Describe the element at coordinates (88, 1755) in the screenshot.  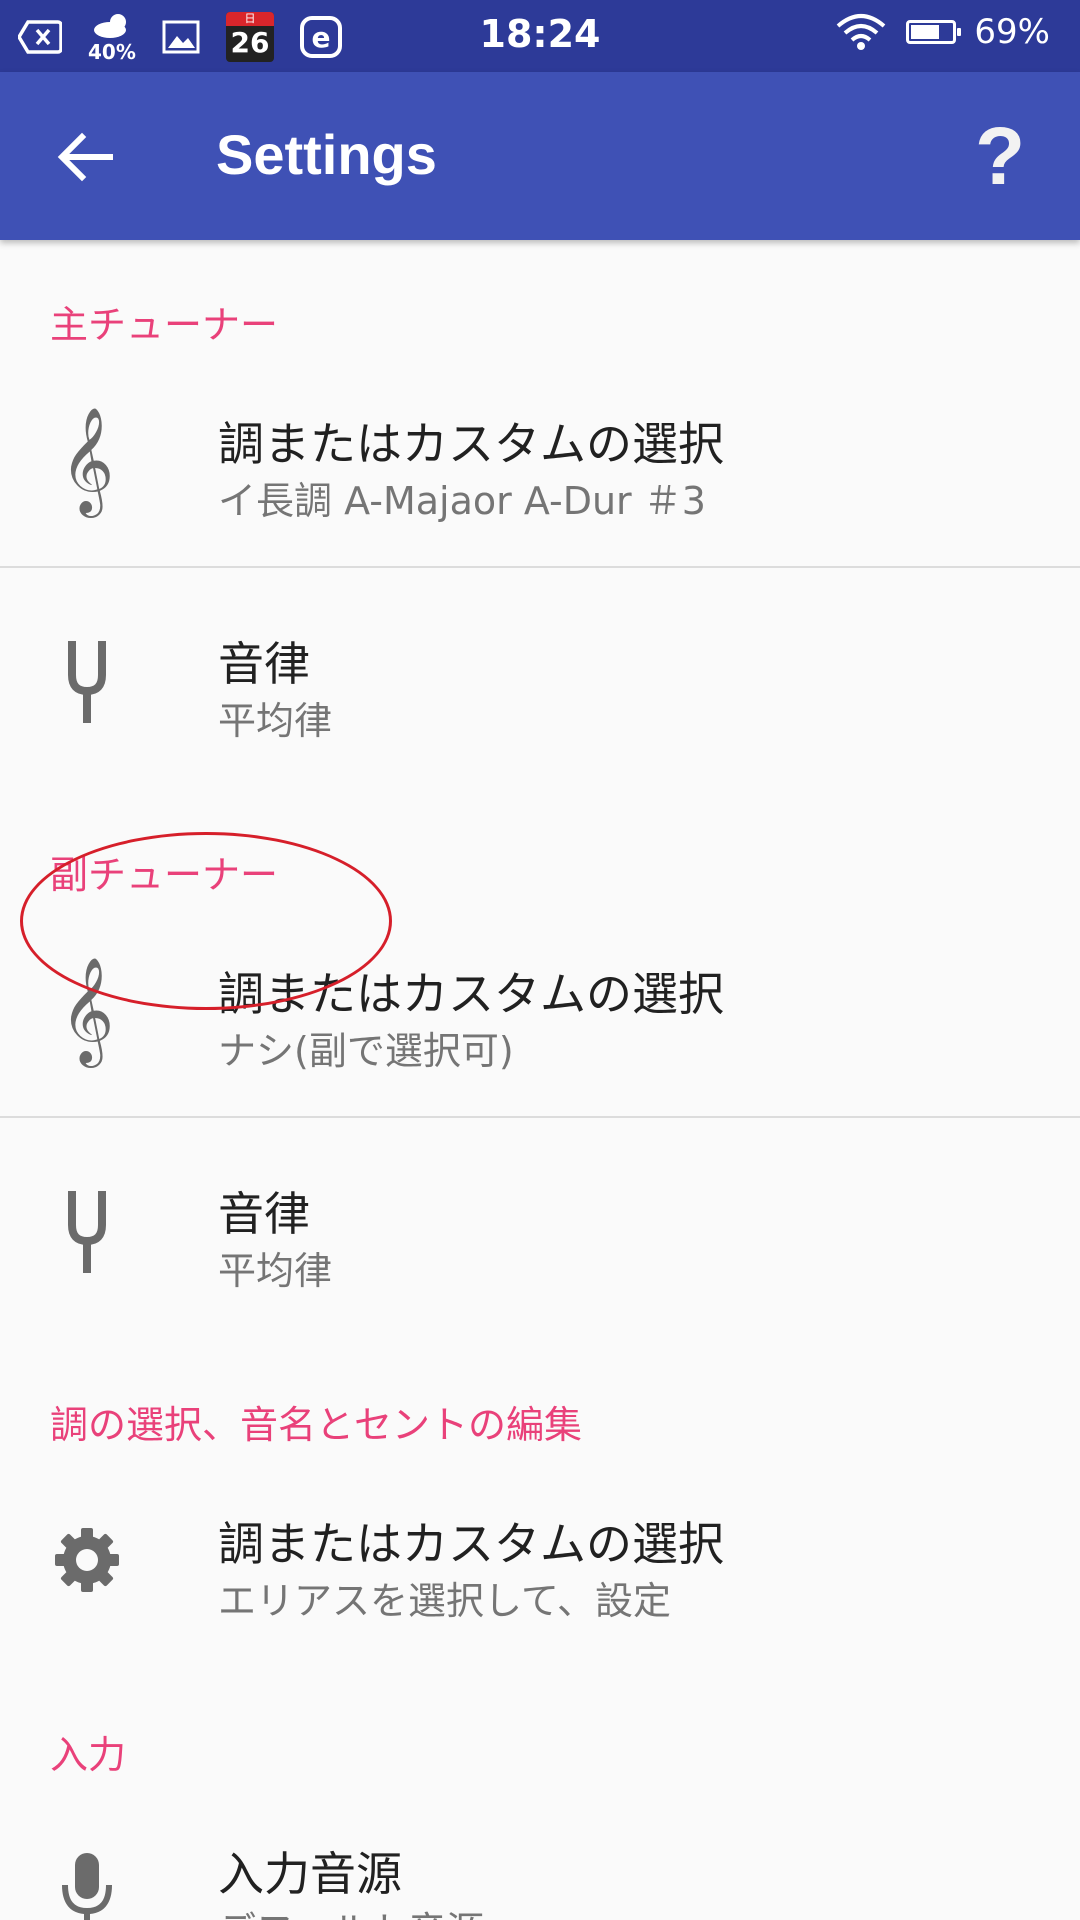
I see `section-header-input: 入力` at that location.